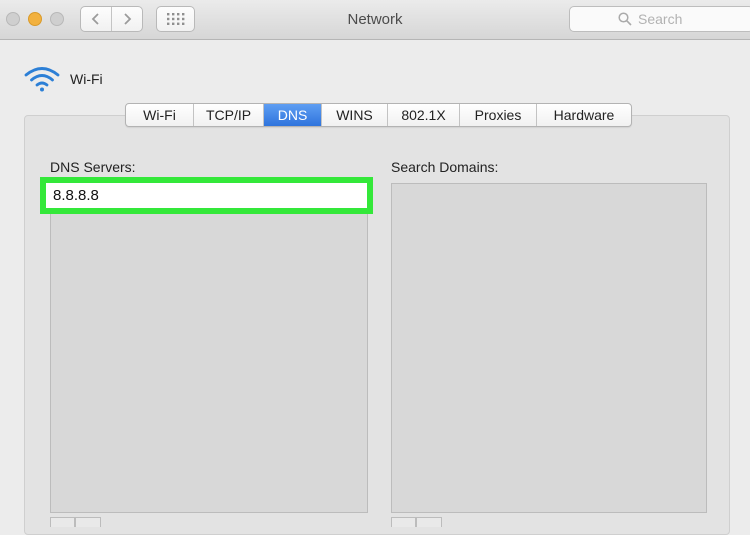 This screenshot has width=750, height=535. What do you see at coordinates (354, 115) in the screenshot?
I see `tab-wins: WINS` at bounding box center [354, 115].